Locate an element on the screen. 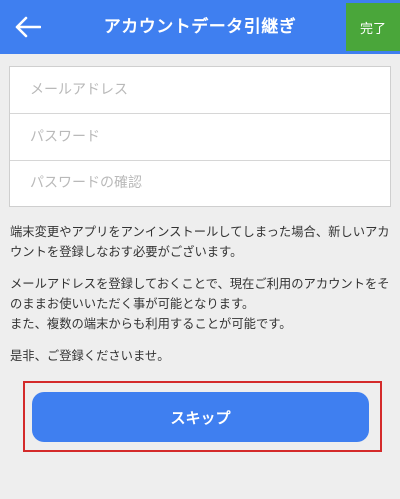  email-input is located at coordinates (200, 90).